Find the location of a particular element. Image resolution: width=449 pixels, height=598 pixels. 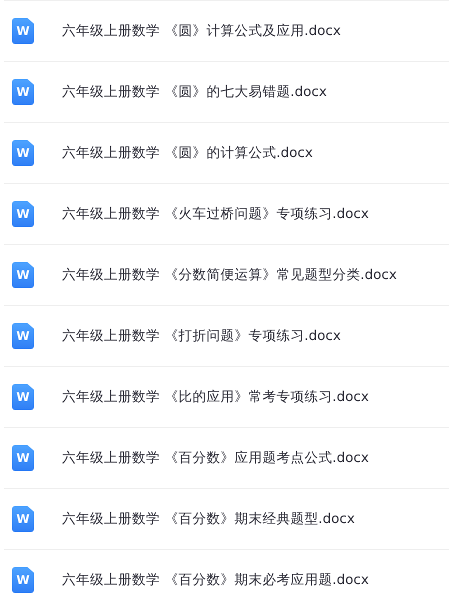

file-name: 六年级上册数学 《火车过桥问题》专项练习.docx is located at coordinates (215, 214).